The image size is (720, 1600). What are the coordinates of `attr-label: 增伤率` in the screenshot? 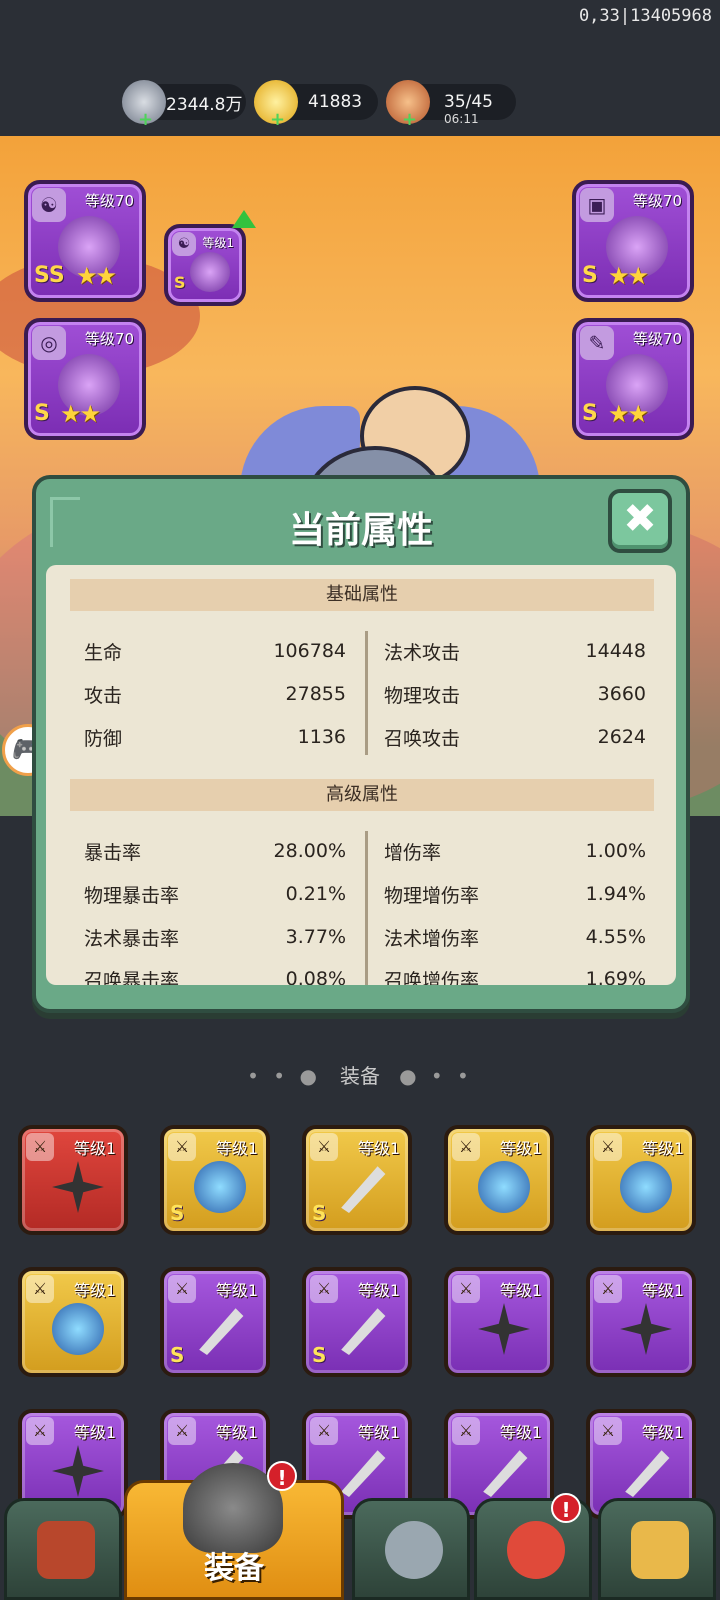 It's located at (413, 852).